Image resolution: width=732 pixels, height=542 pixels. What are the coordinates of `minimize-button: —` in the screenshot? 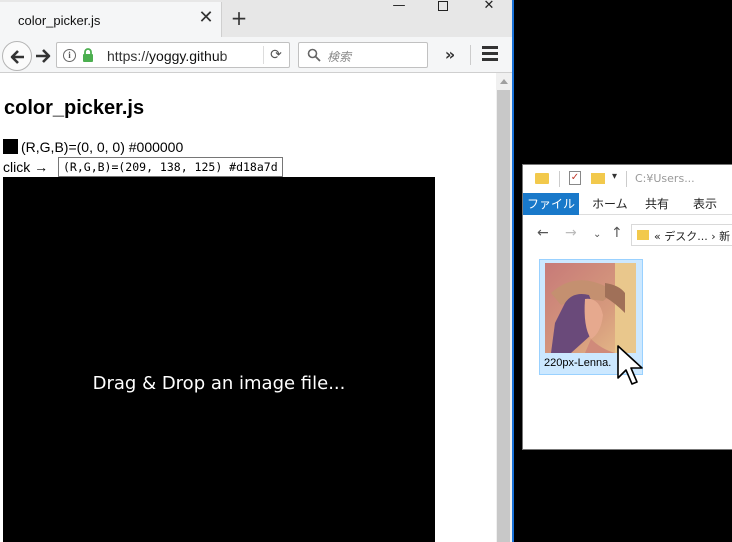 It's located at (399, 7).